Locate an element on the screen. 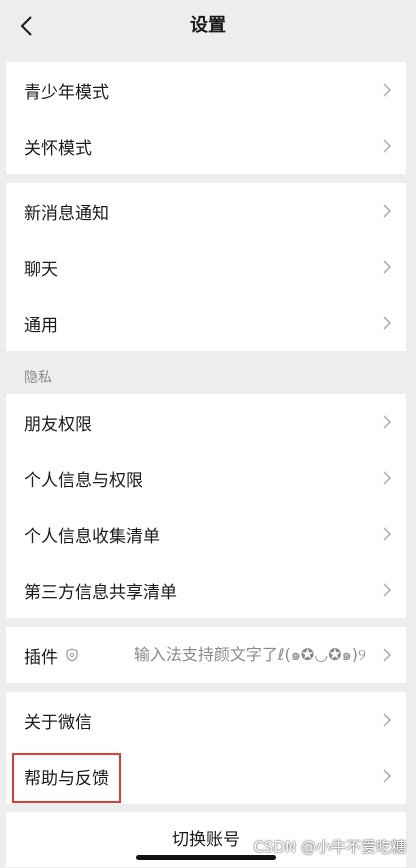  watermark: CSDN @小牛不爱吃糖 is located at coordinates (329, 847).